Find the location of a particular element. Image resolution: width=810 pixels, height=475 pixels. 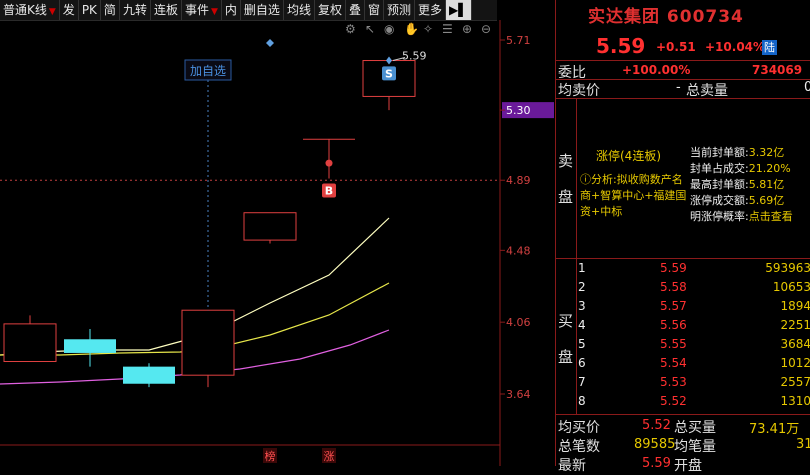

stat-row: 涨停成交额:5.69亿 is located at coordinates (737, 200).